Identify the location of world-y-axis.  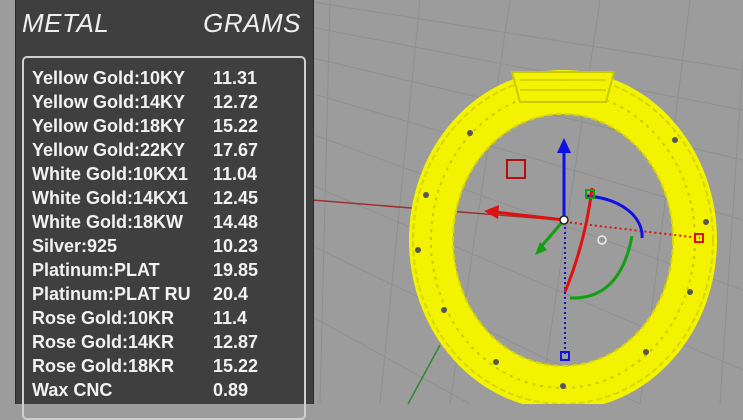
(424, 374).